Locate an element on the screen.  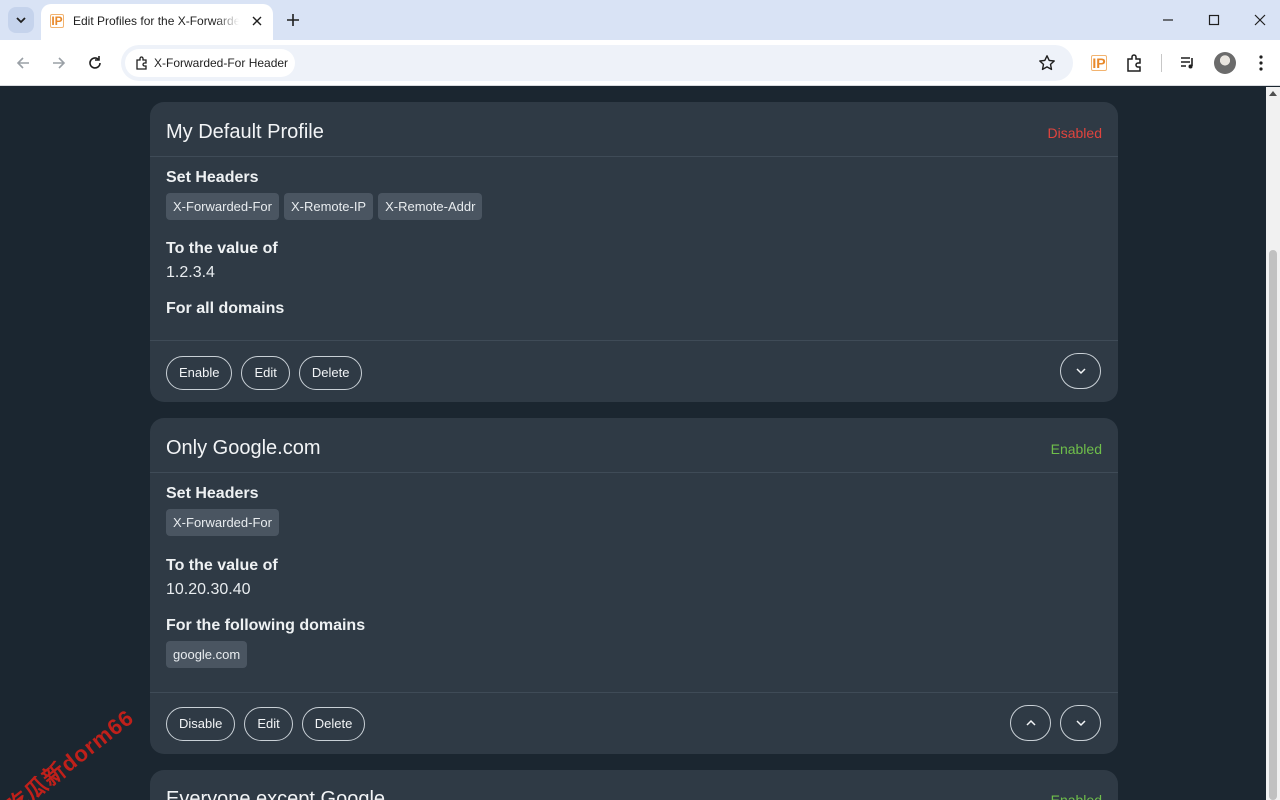
enable-button: Enable is located at coordinates (199, 373).